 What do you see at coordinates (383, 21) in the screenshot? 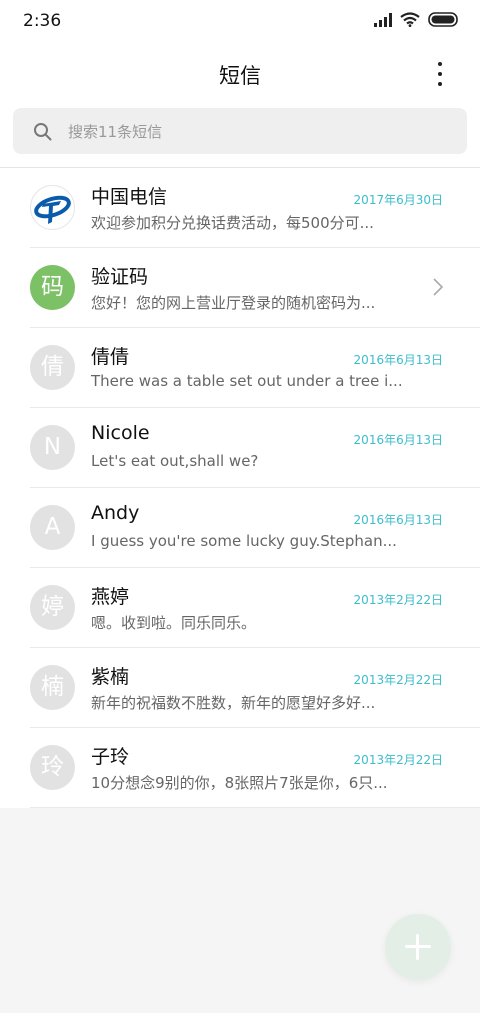
I see `signal-icon` at bounding box center [383, 21].